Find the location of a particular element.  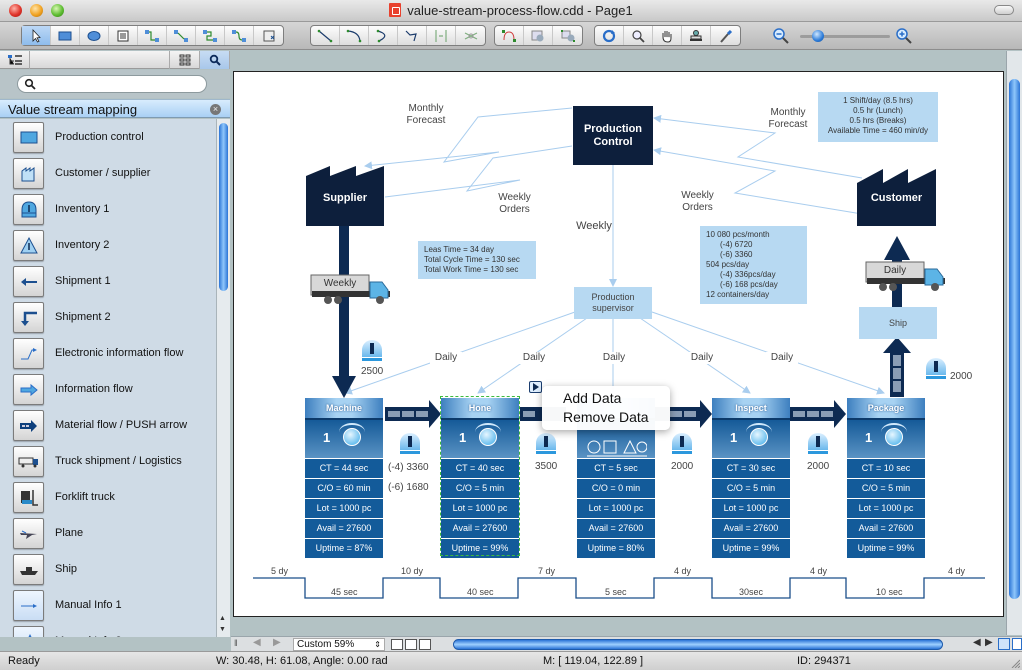

ship-box: Ship is located at coordinates (898, 323).